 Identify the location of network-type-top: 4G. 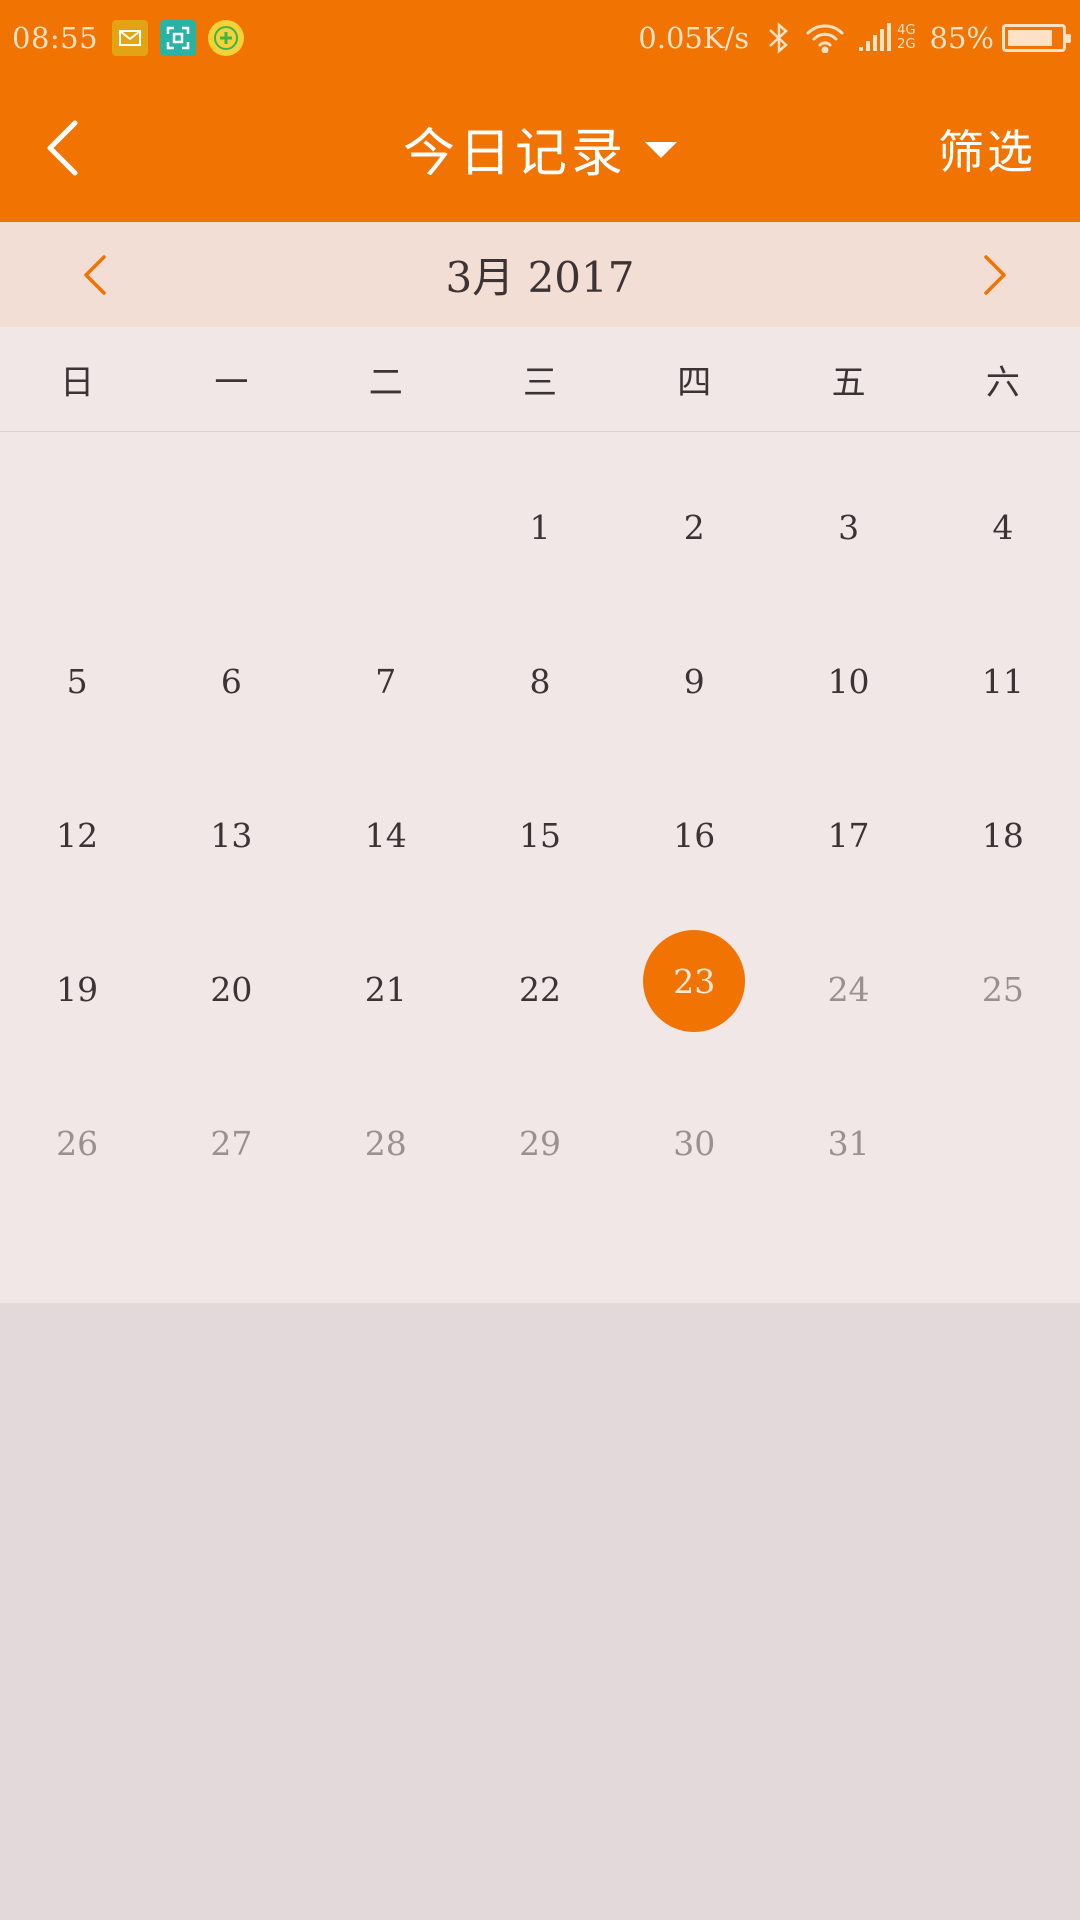
(906, 30).